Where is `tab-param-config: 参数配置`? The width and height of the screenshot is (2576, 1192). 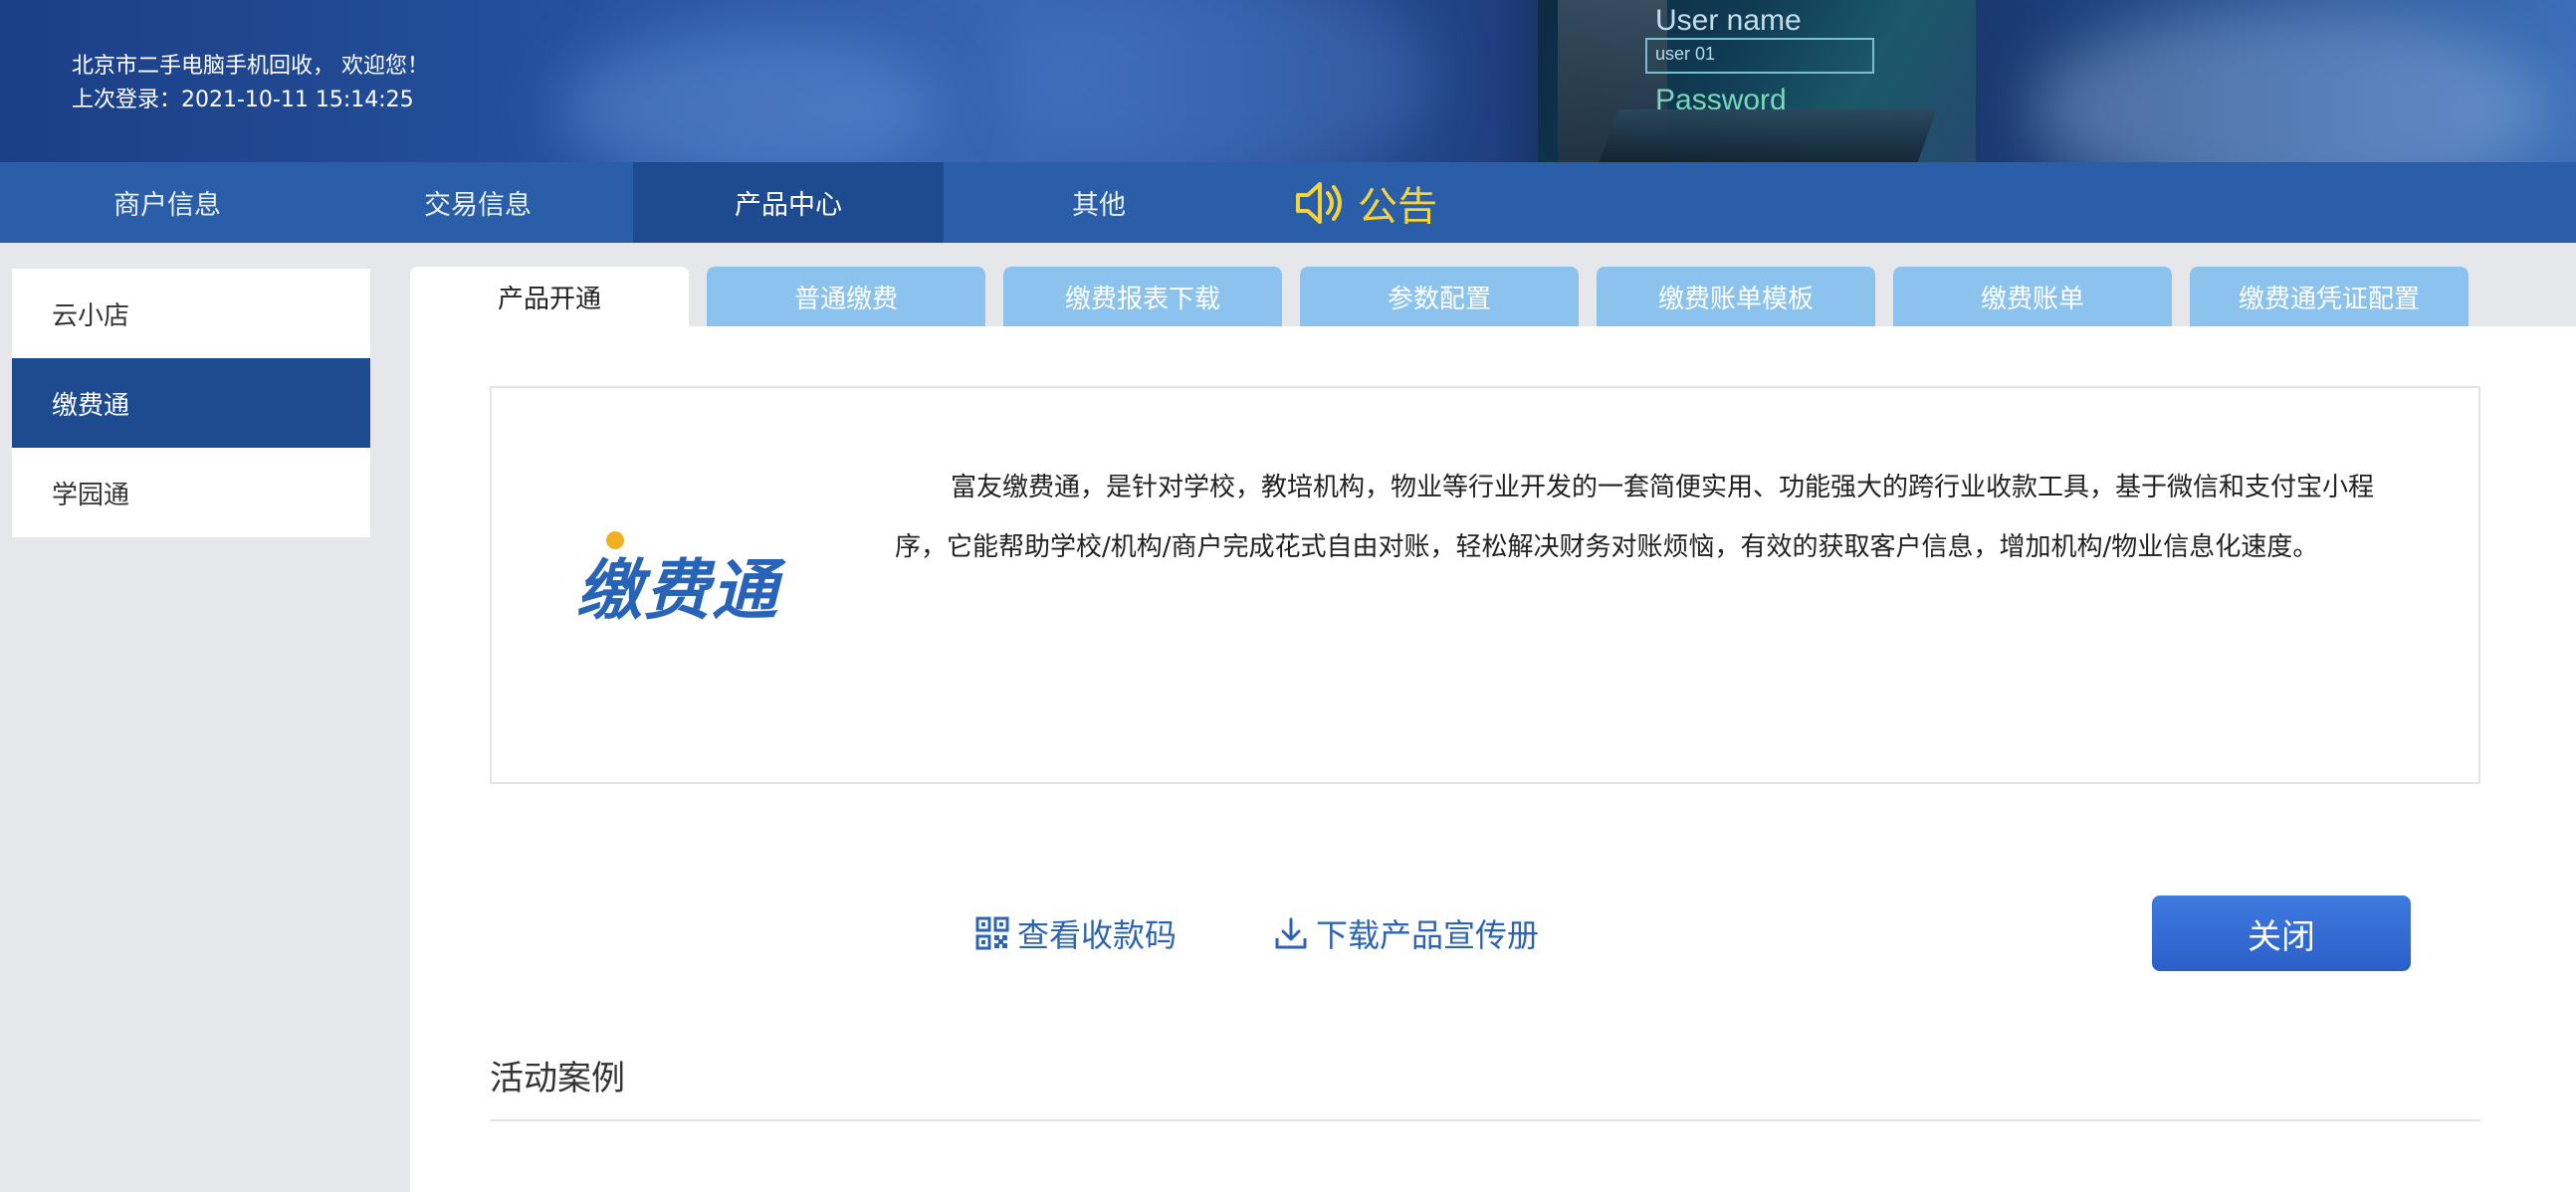
tab-param-config: 参数配置 is located at coordinates (1439, 297).